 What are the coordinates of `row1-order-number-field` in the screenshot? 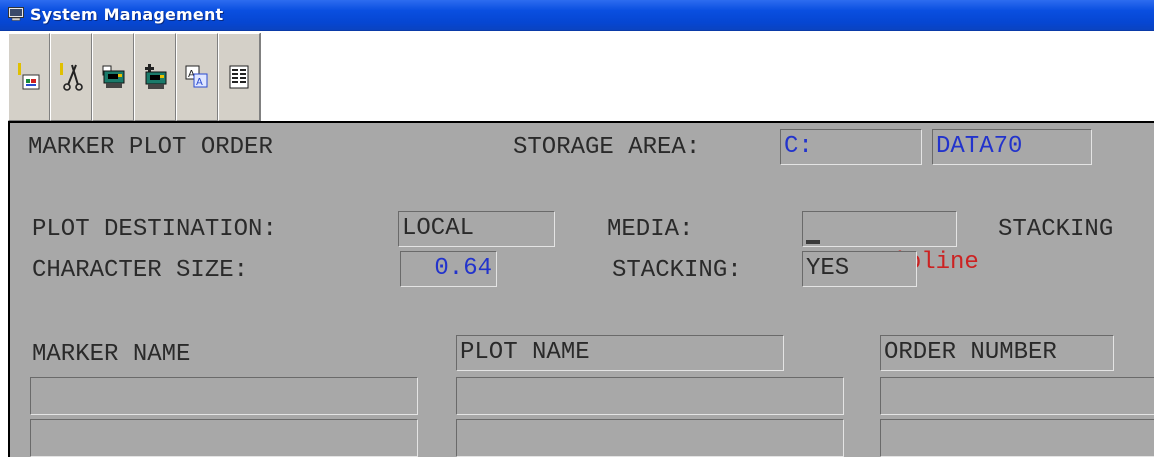 It's located at (1017, 396).